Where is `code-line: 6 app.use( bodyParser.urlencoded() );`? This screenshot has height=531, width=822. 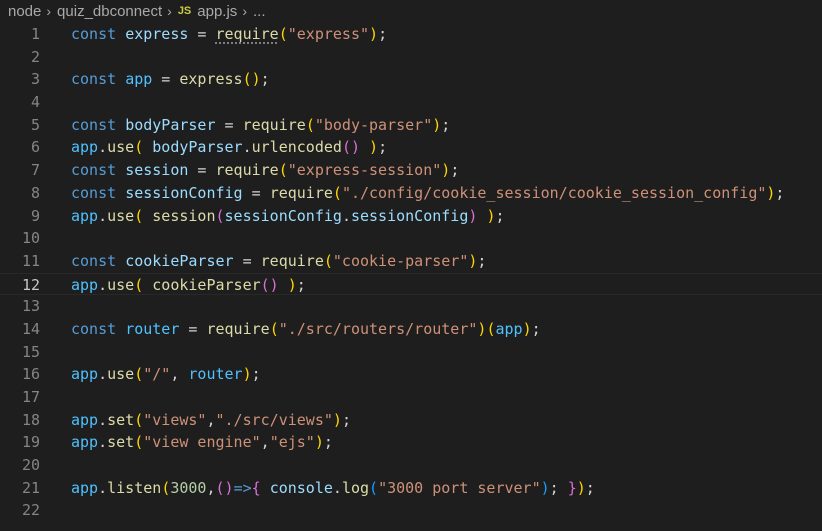 code-line: 6 app.use( bodyParser.urlencoded() ); is located at coordinates (411, 147).